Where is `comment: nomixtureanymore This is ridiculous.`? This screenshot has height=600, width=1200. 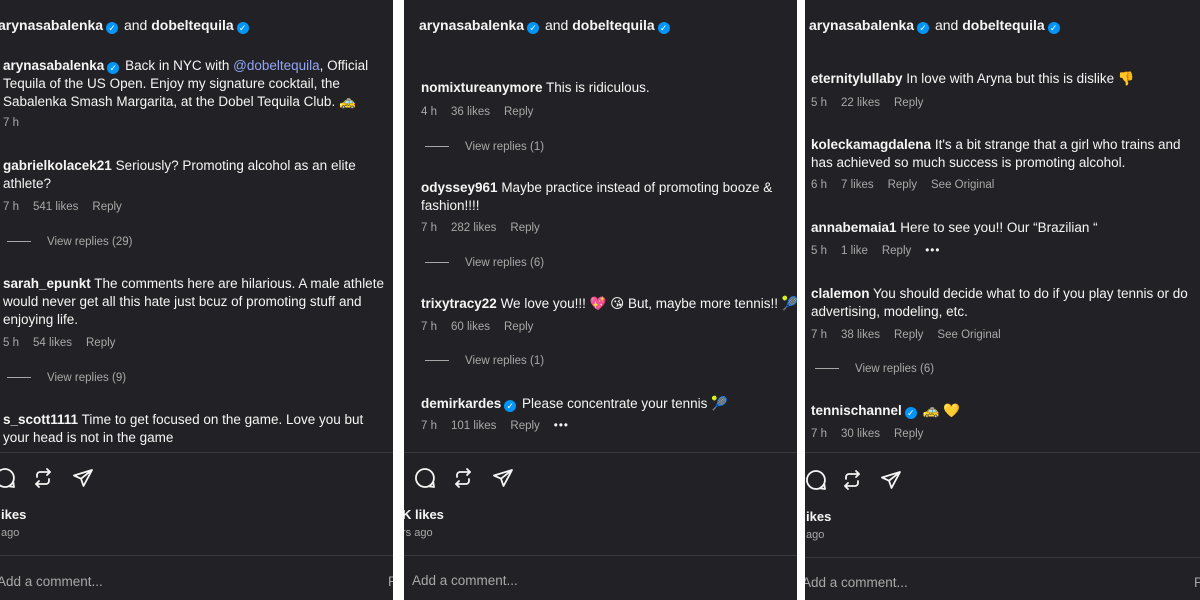
comment: nomixtureanymore This is ridiculous. is located at coordinates (535, 87).